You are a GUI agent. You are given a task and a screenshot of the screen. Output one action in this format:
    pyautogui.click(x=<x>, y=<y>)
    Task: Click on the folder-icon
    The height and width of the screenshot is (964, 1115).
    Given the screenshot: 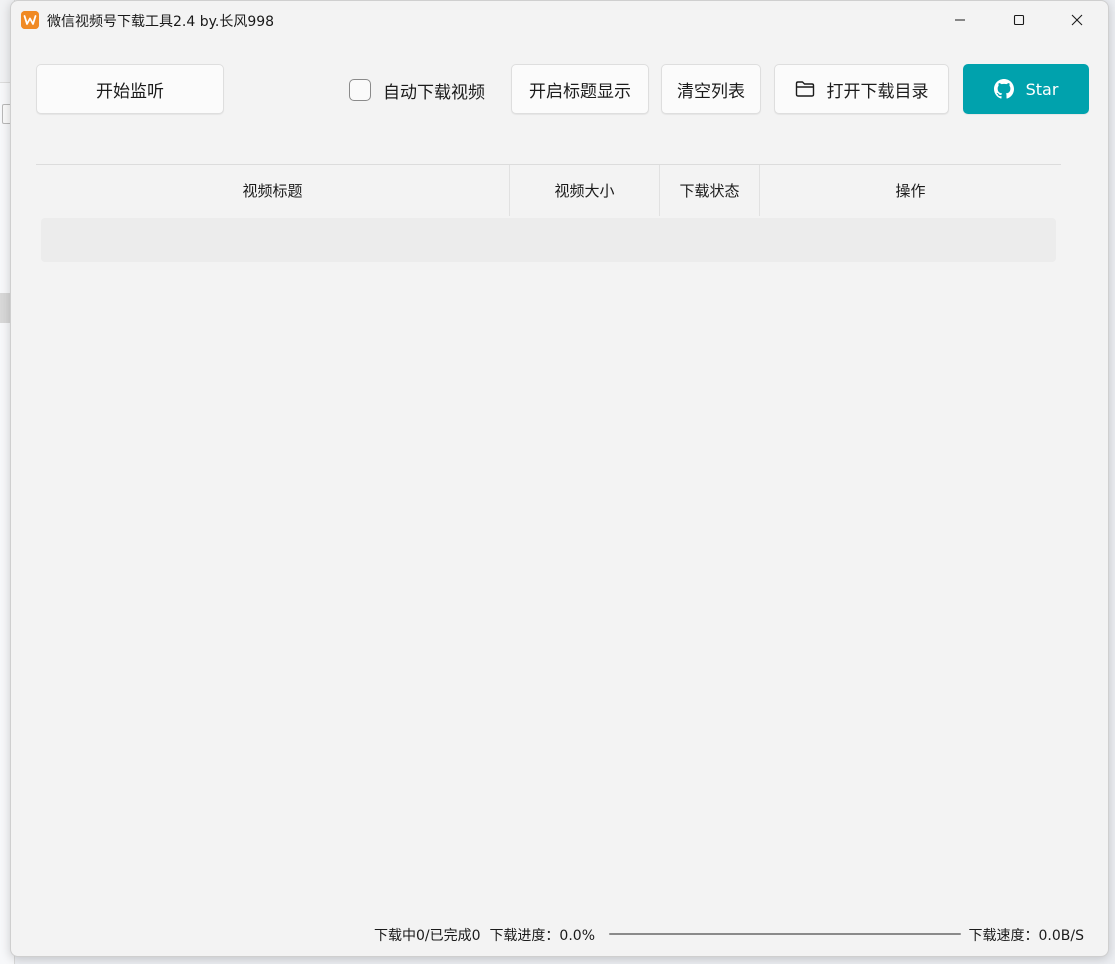 What is the action you would take?
    pyautogui.click(x=805, y=89)
    